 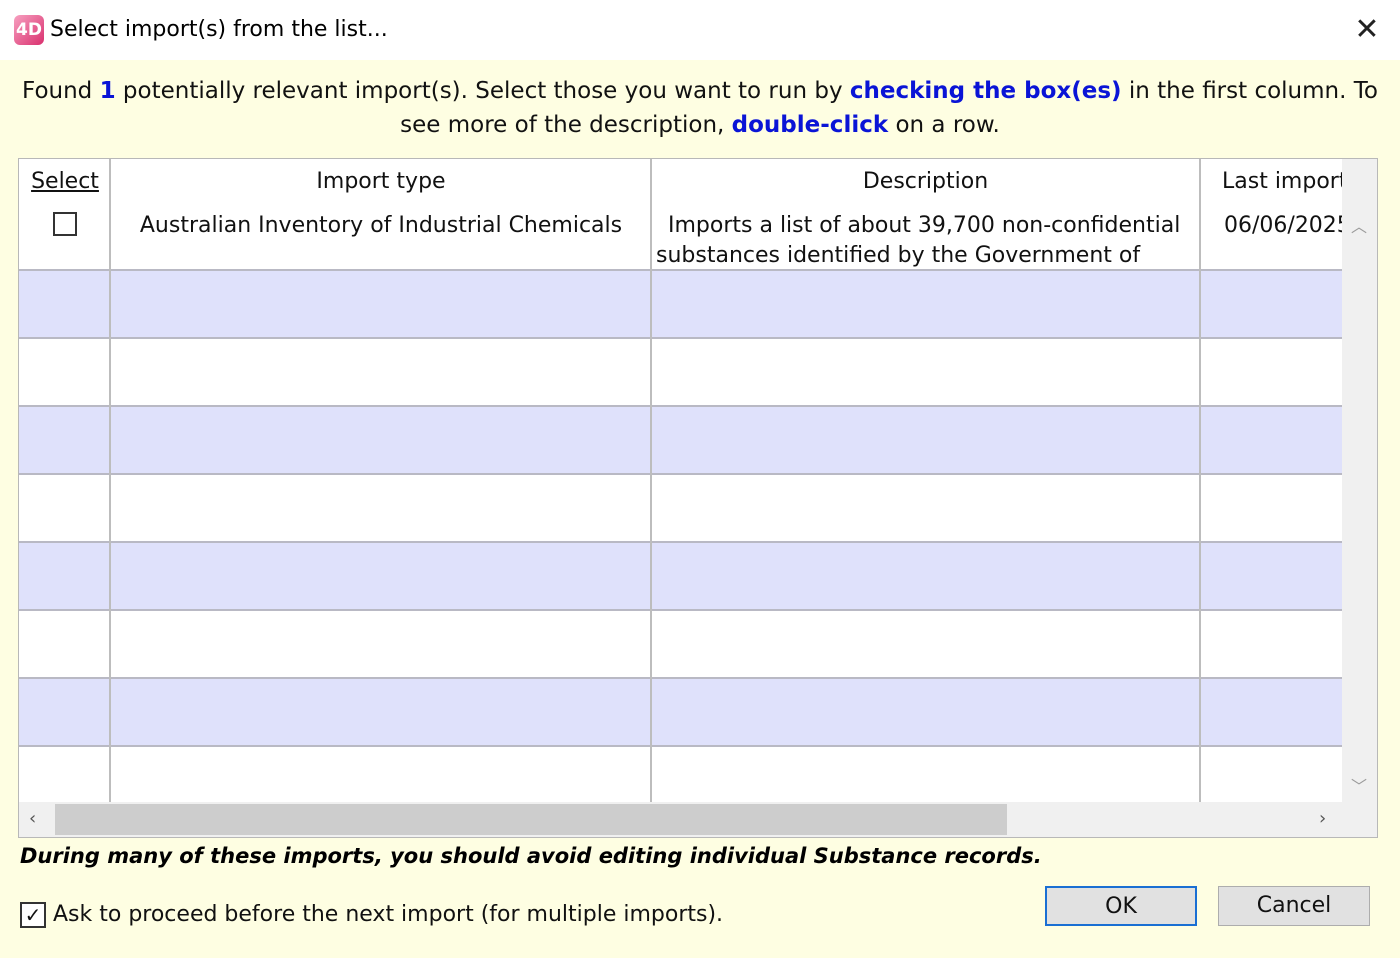 What do you see at coordinates (1359, 225) in the screenshot?
I see `scroll-up-icon: ︿` at bounding box center [1359, 225].